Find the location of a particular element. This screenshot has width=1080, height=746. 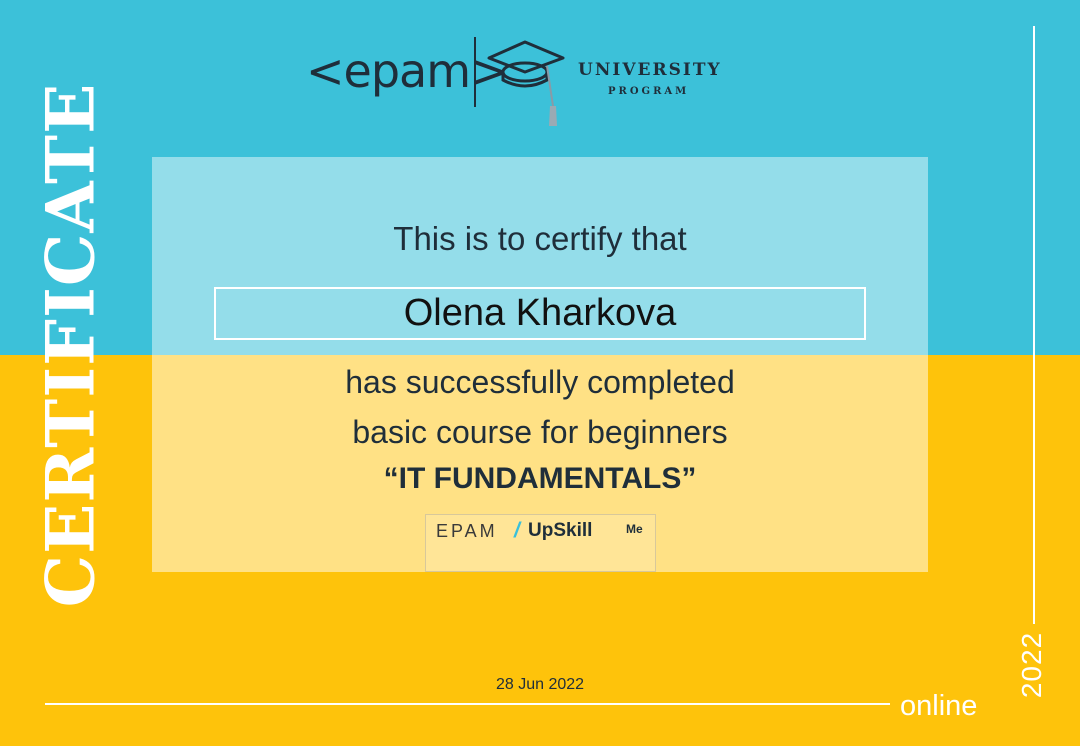

badge-me-text: Me is located at coordinates (634, 529).